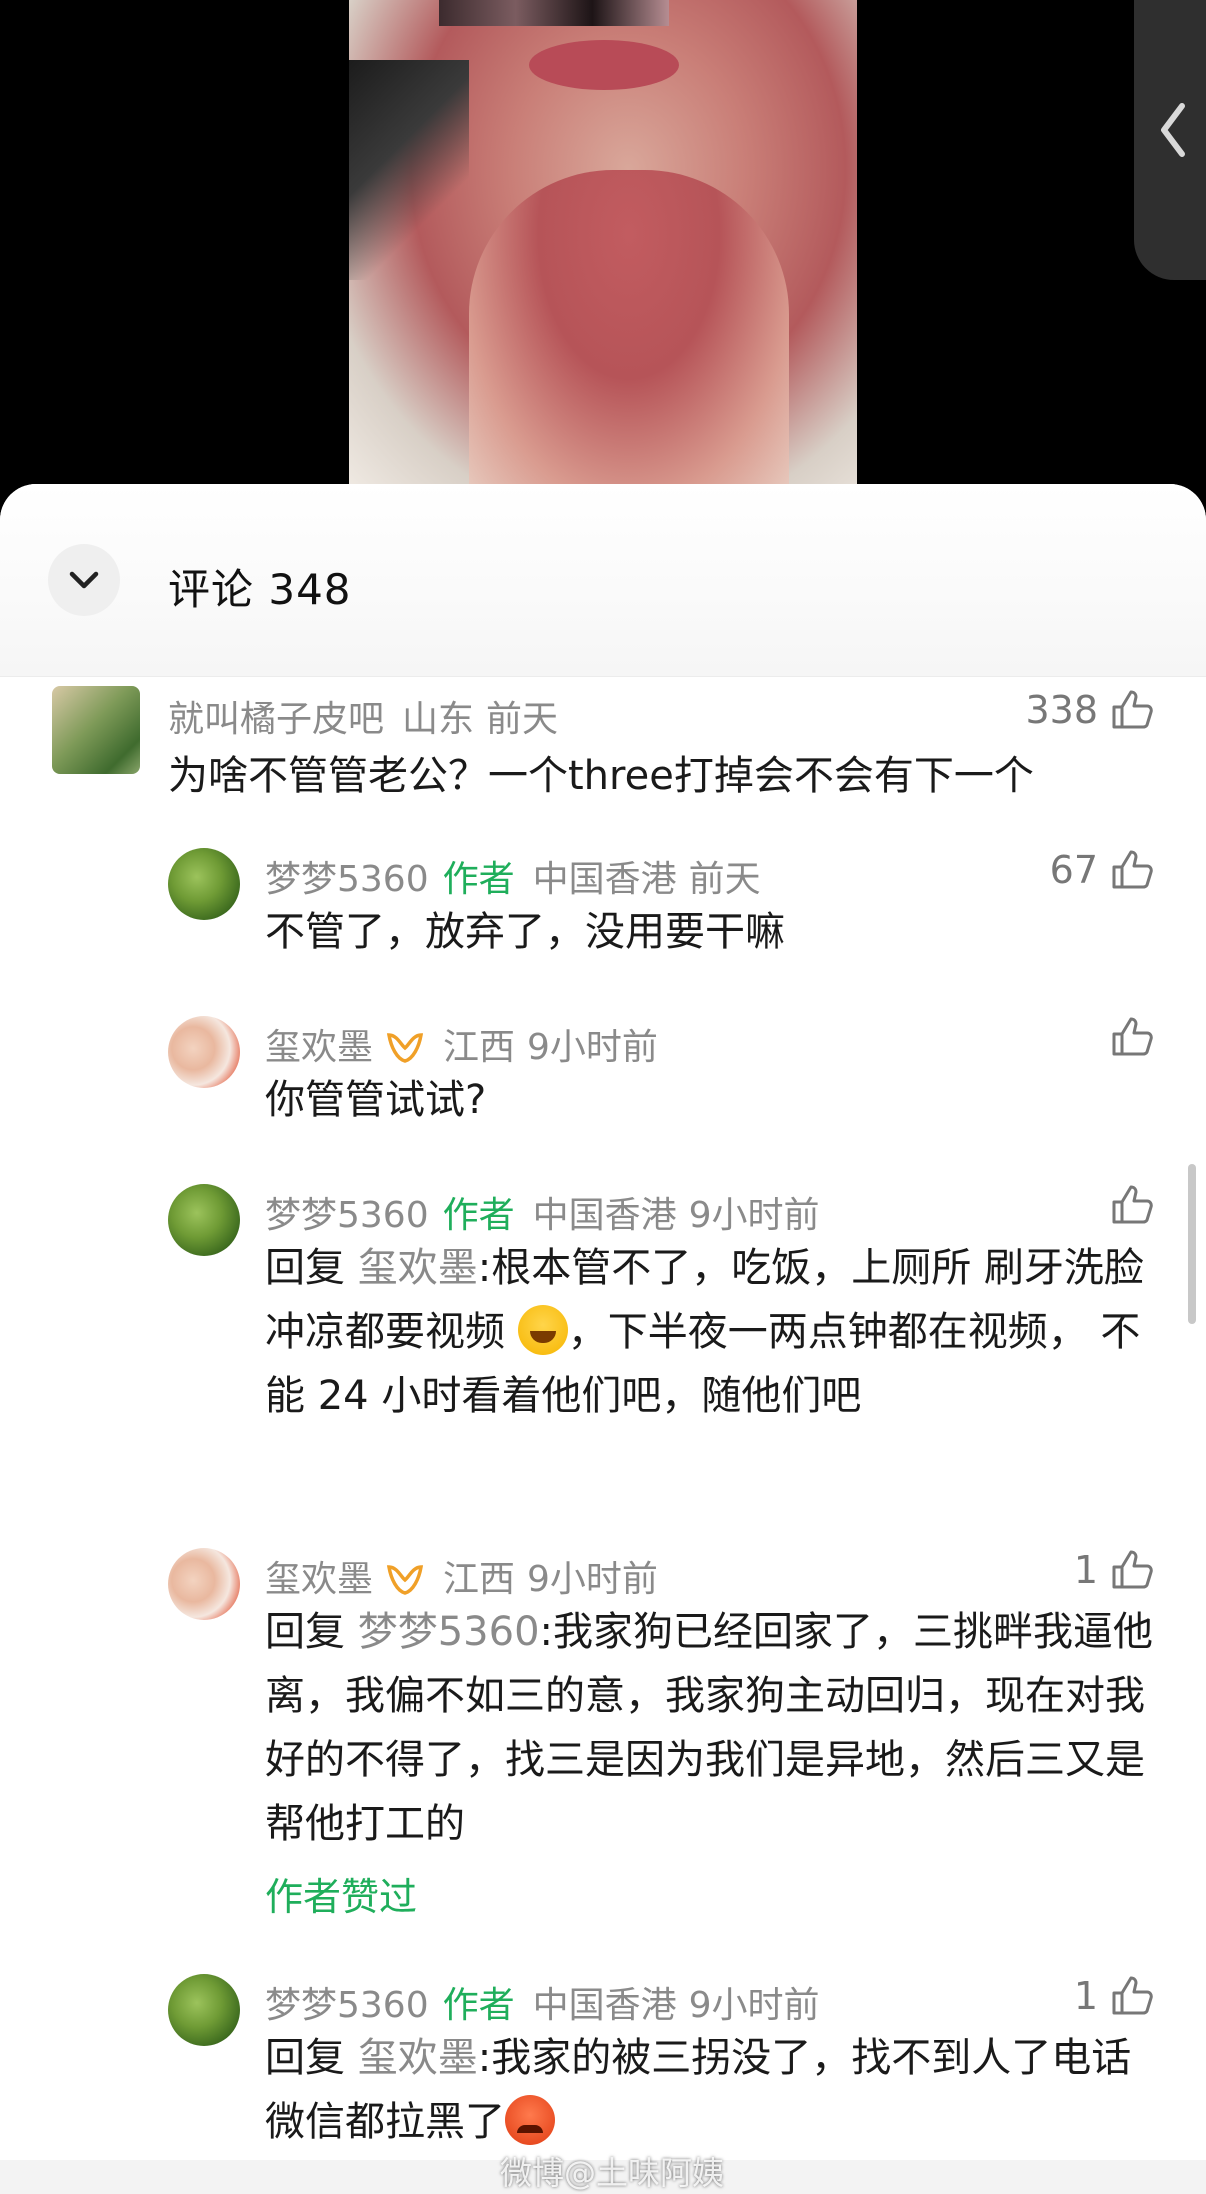 This screenshot has height=2194, width=1206. What do you see at coordinates (525, 932) in the screenshot?
I see `comment-text-content: 不管了，放弃了，没用要干嘛` at bounding box center [525, 932].